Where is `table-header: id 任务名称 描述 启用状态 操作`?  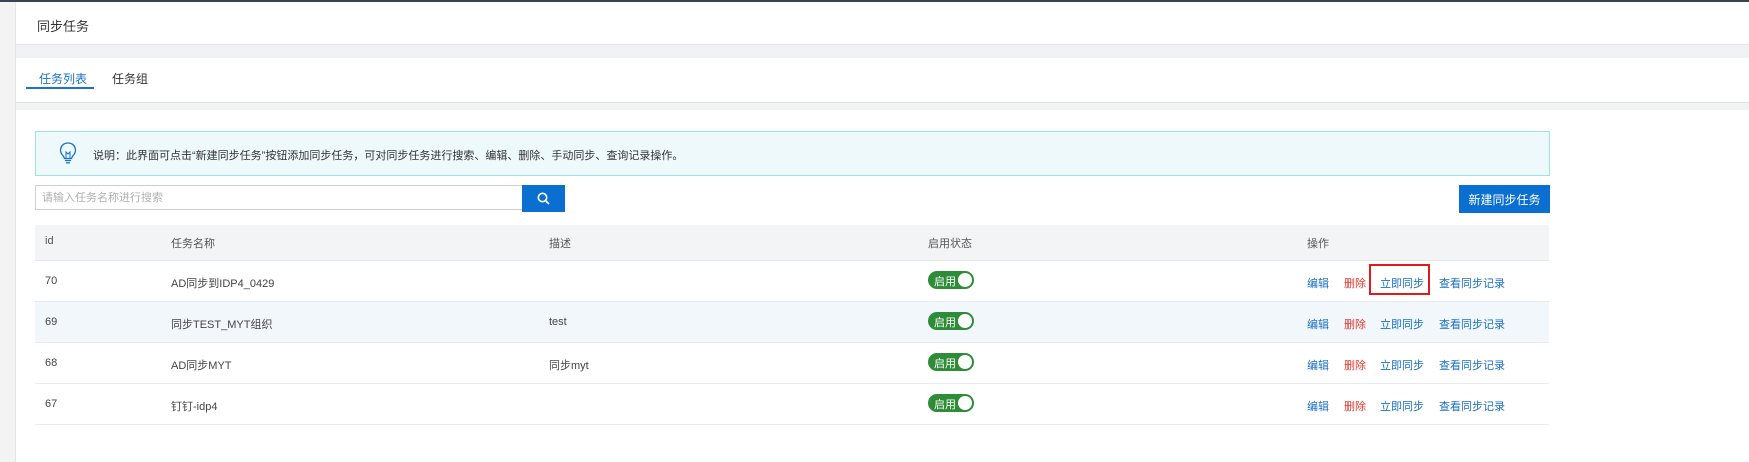
table-header: id 任务名称 描述 启用状态 操作 is located at coordinates (792, 243).